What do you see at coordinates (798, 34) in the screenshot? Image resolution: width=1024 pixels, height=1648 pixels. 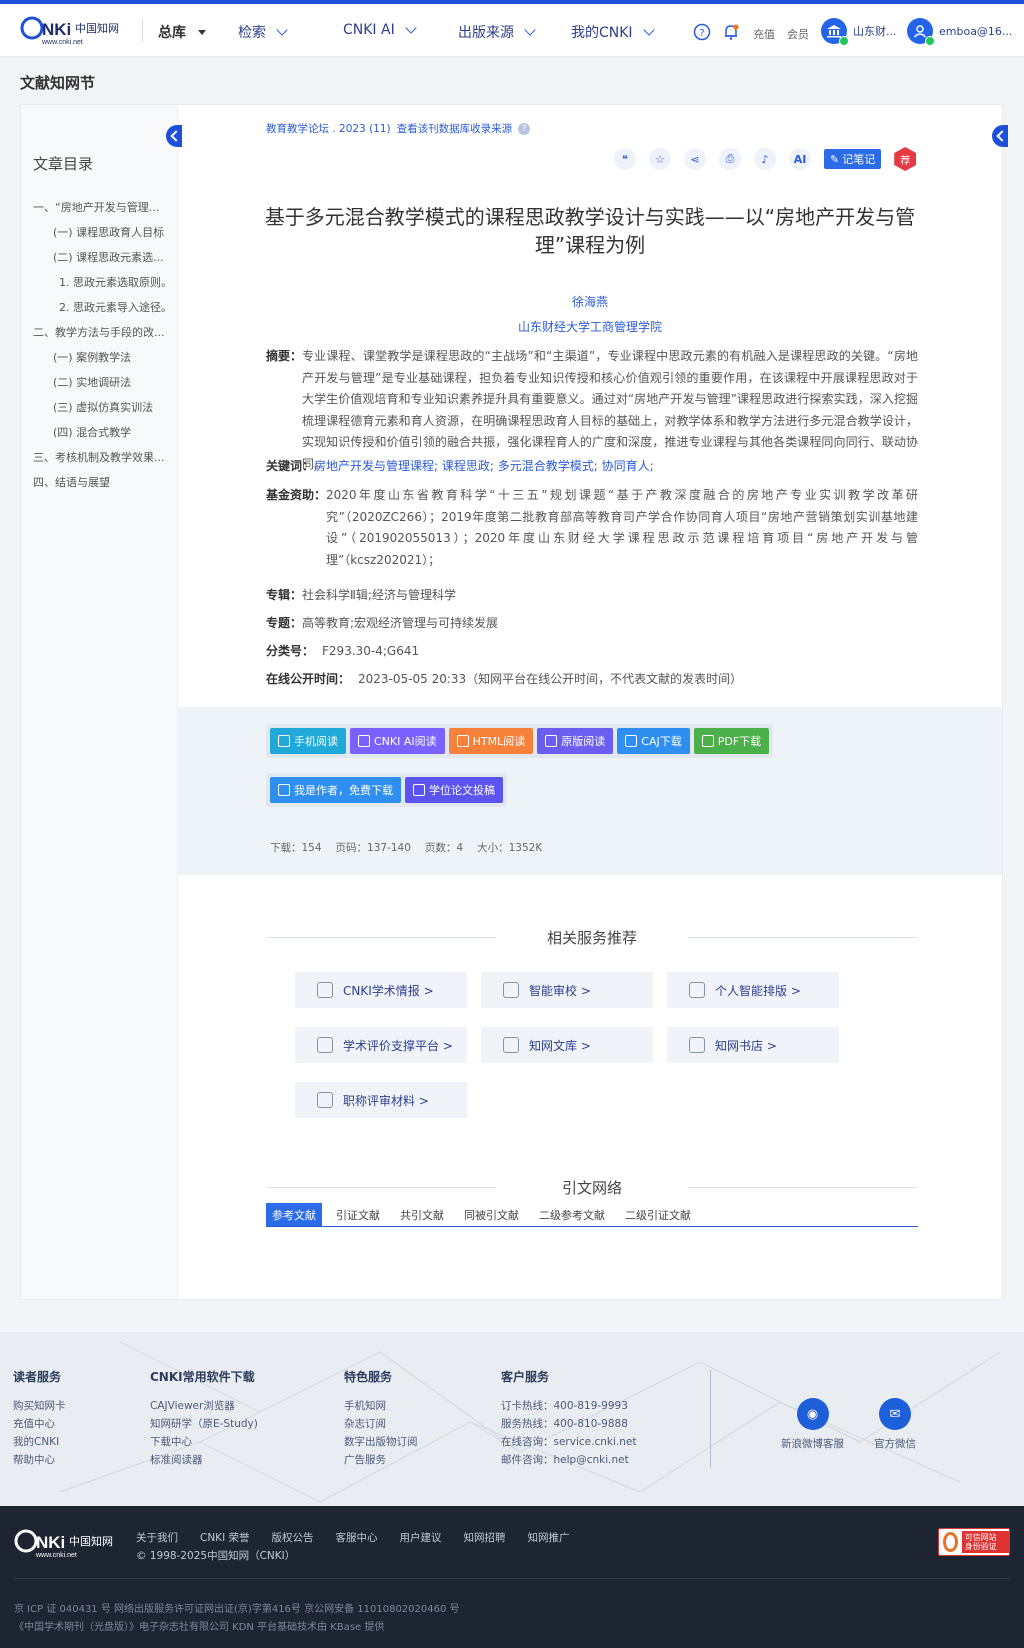 I see `member-link: 会员` at bounding box center [798, 34].